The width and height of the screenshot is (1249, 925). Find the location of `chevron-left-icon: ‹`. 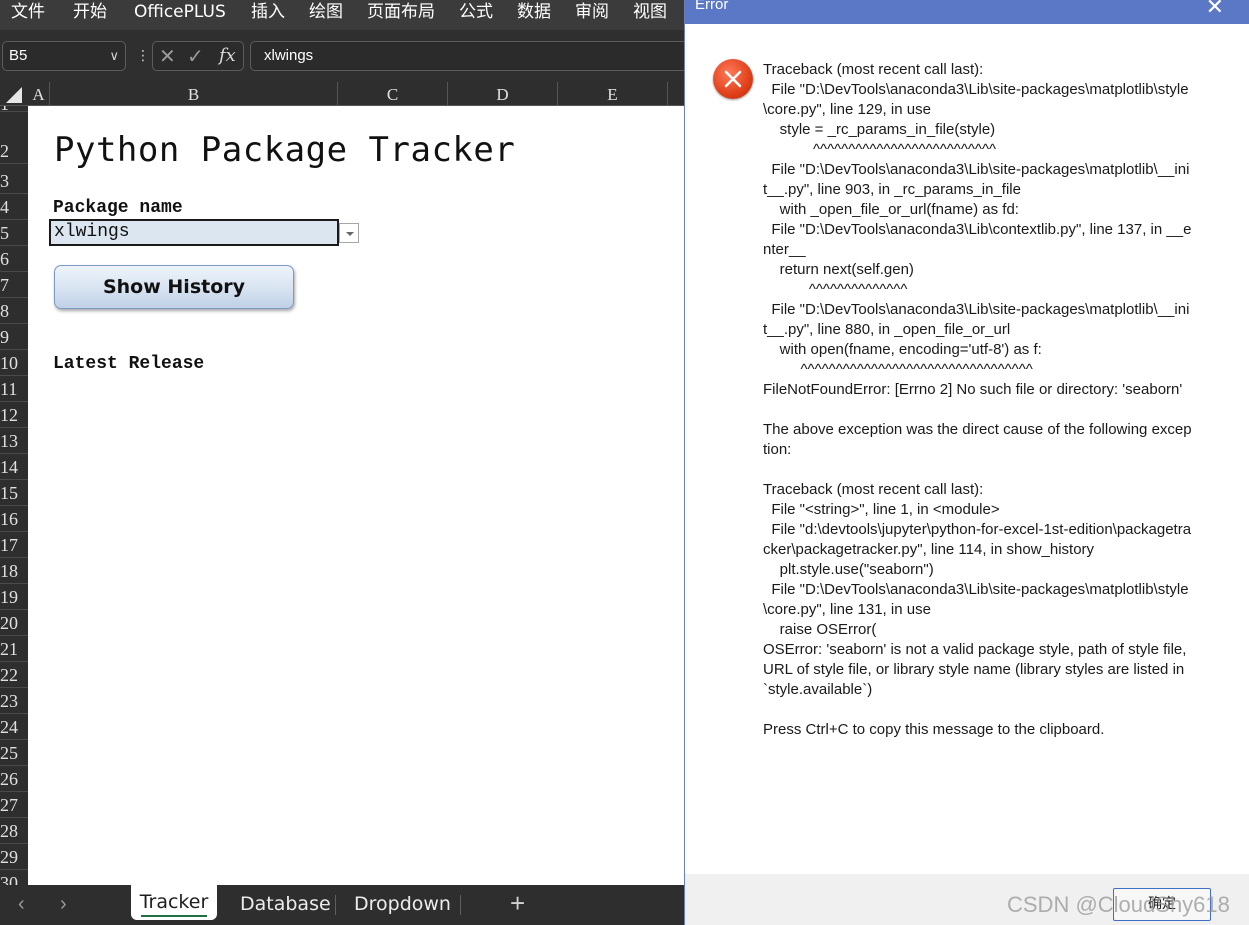

chevron-left-icon: ‹ is located at coordinates (21, 904).